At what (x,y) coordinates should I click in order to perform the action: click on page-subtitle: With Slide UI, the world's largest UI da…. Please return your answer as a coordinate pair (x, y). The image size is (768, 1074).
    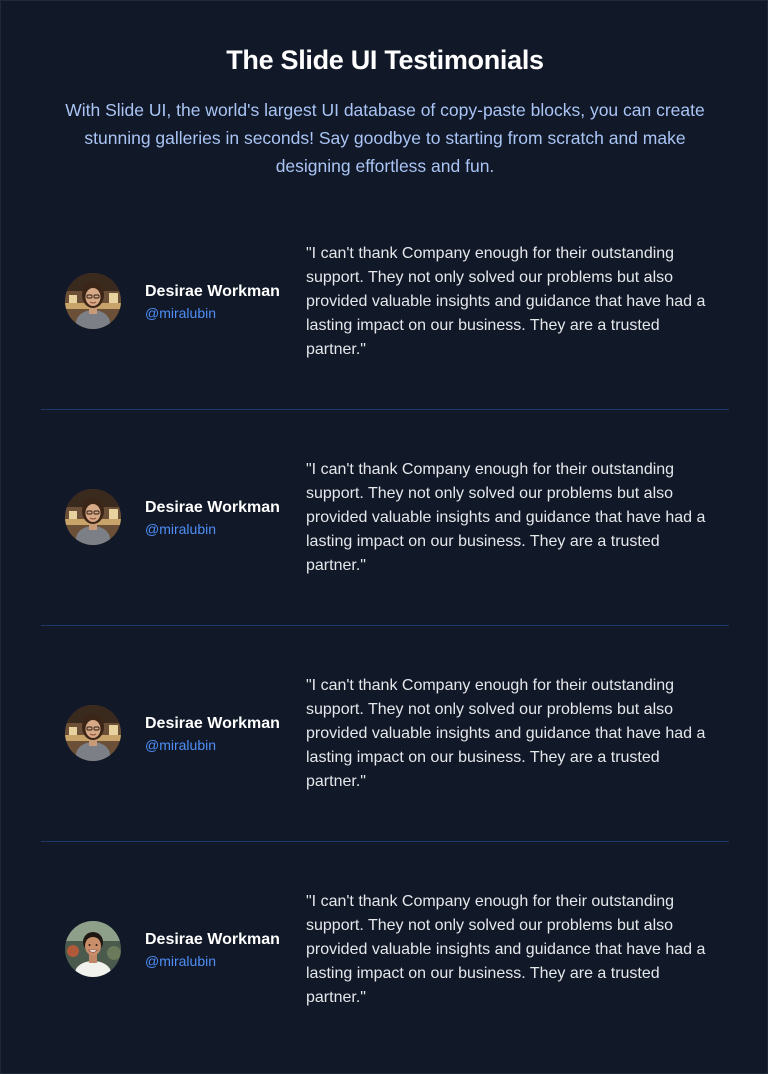
    Looking at the image, I should click on (385, 138).